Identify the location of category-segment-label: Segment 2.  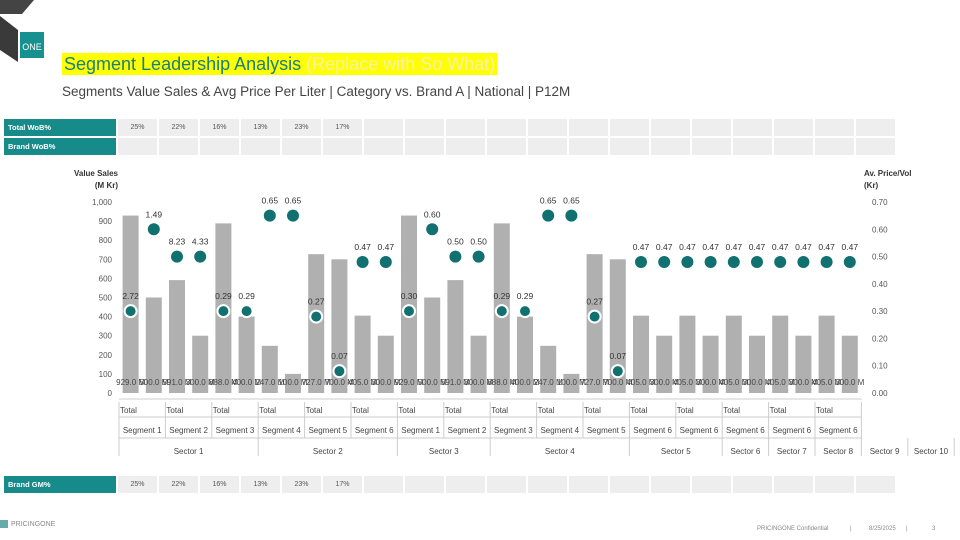
(467, 430).